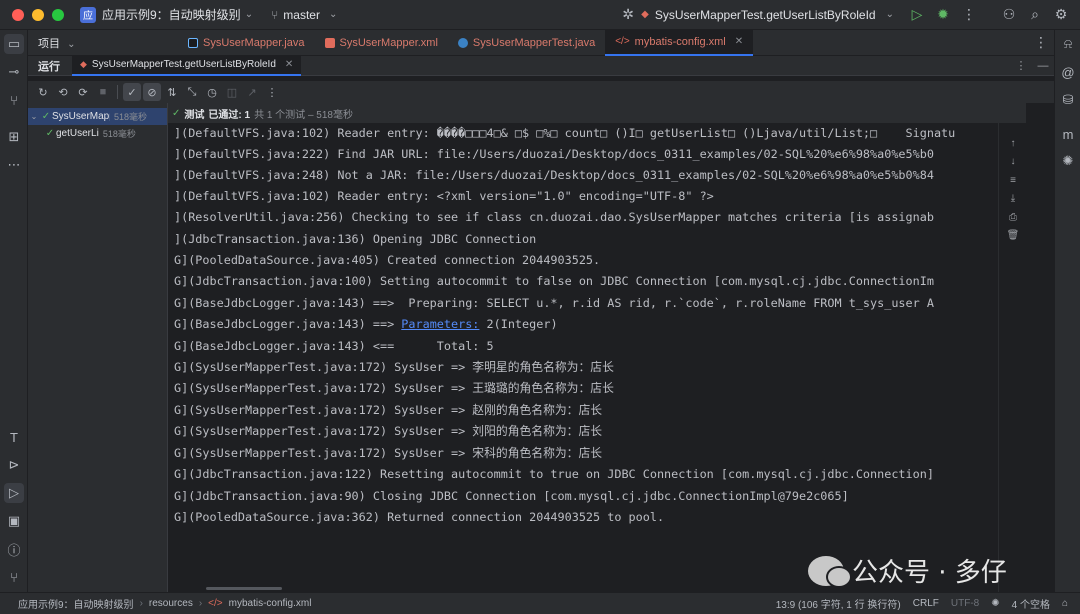 This screenshot has width=1080, height=614. I want to click on database-icon: ⛁, so click(1068, 100).